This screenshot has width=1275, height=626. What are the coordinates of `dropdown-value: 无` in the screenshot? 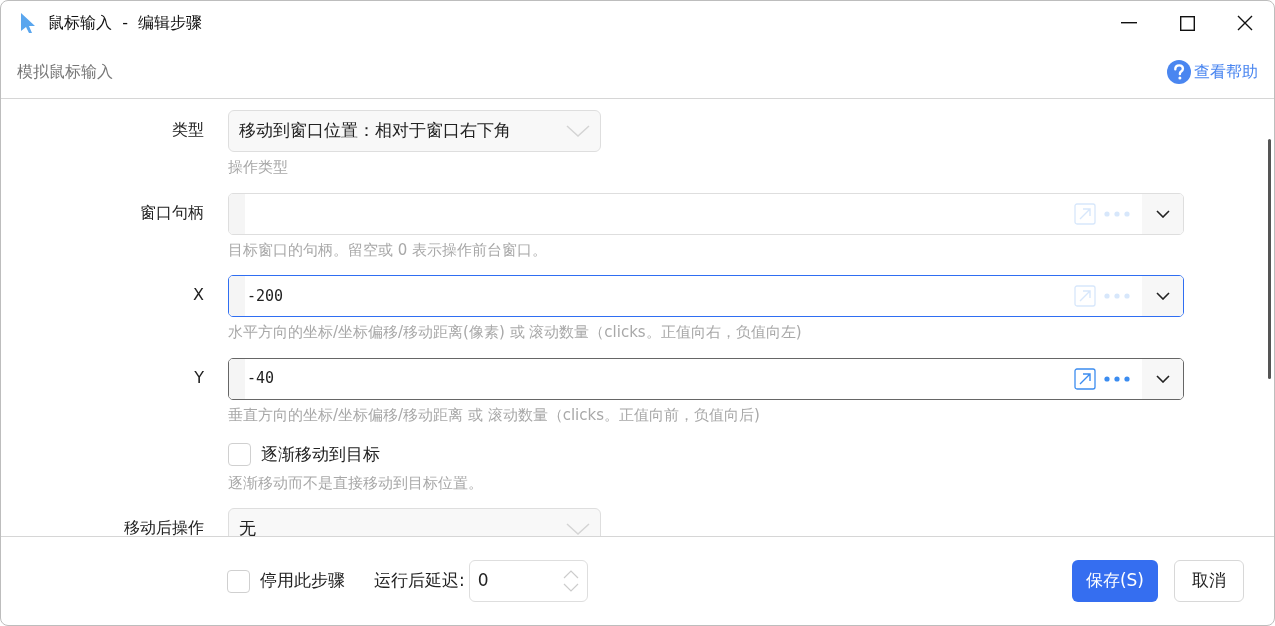 It's located at (247, 526).